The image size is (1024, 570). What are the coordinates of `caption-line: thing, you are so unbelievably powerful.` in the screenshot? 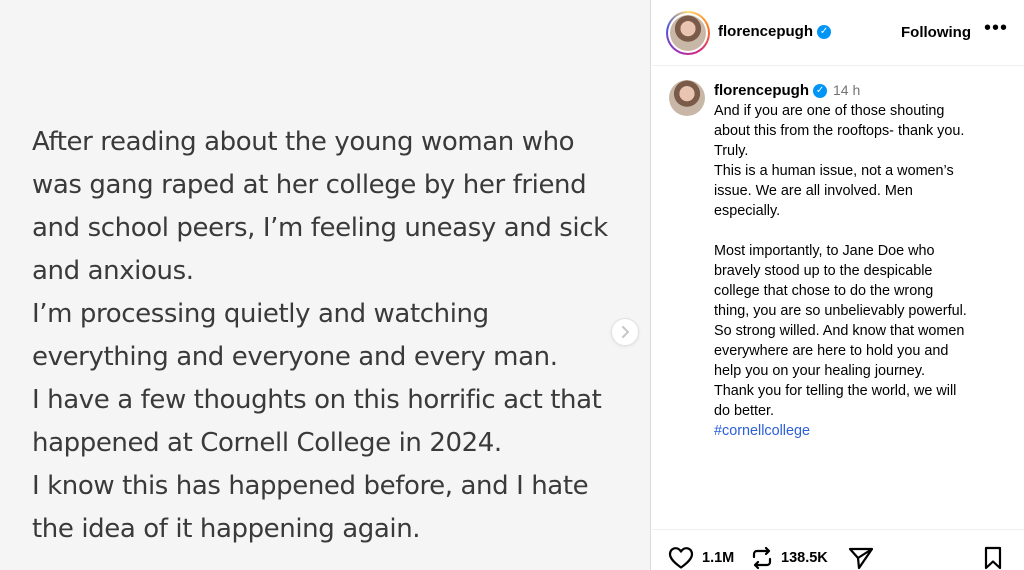 It's located at (840, 311).